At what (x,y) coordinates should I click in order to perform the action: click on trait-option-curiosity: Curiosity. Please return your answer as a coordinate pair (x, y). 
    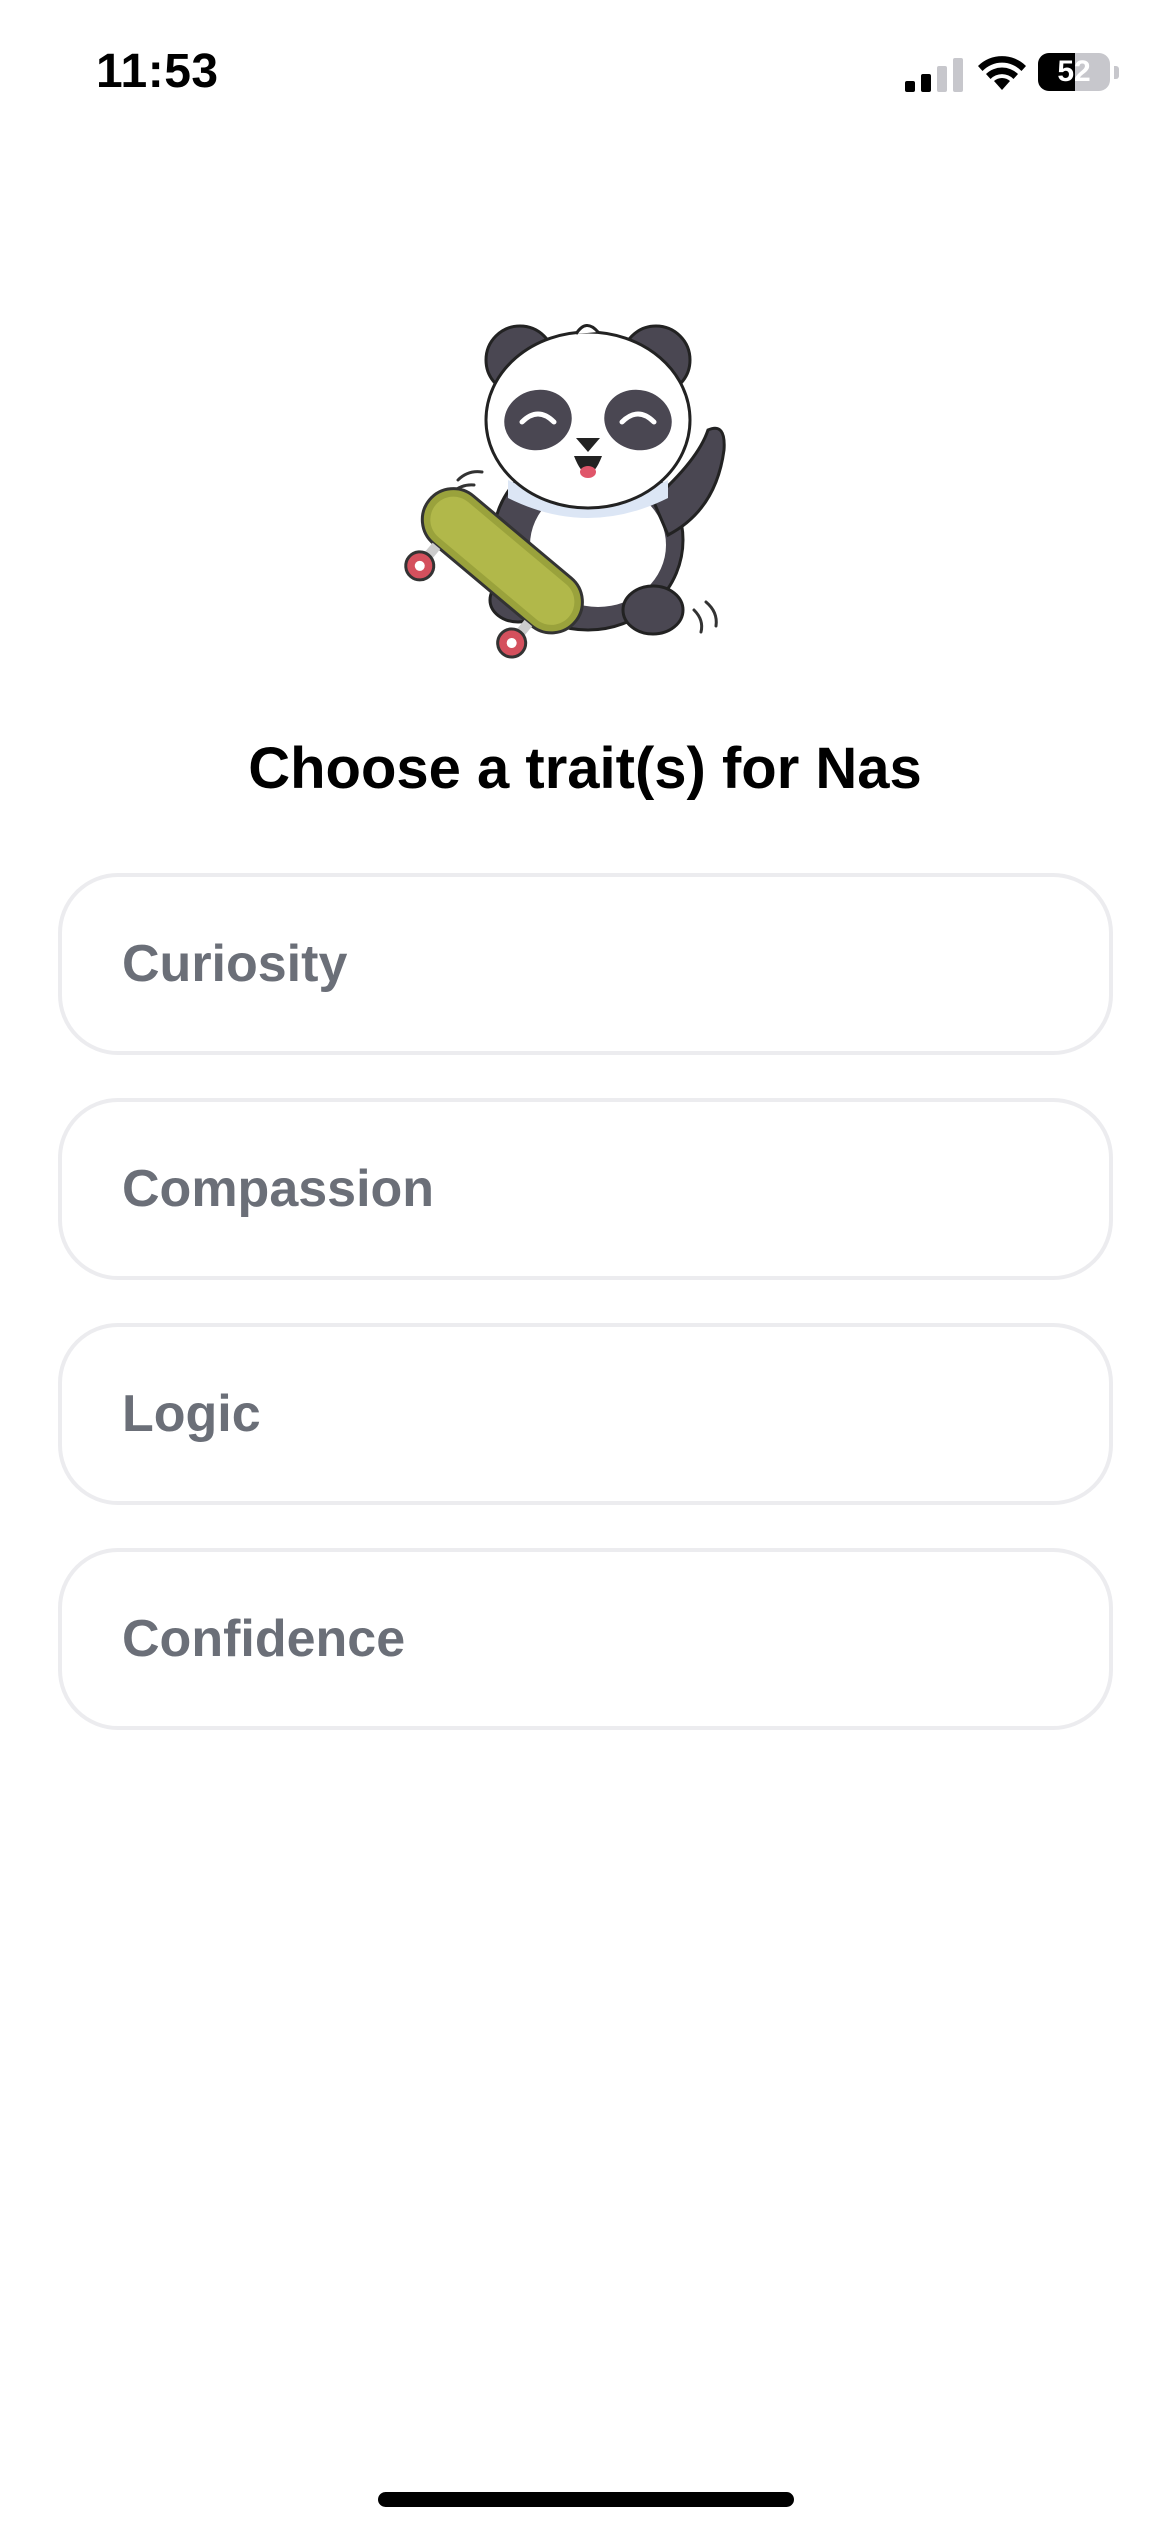
    Looking at the image, I should click on (585, 964).